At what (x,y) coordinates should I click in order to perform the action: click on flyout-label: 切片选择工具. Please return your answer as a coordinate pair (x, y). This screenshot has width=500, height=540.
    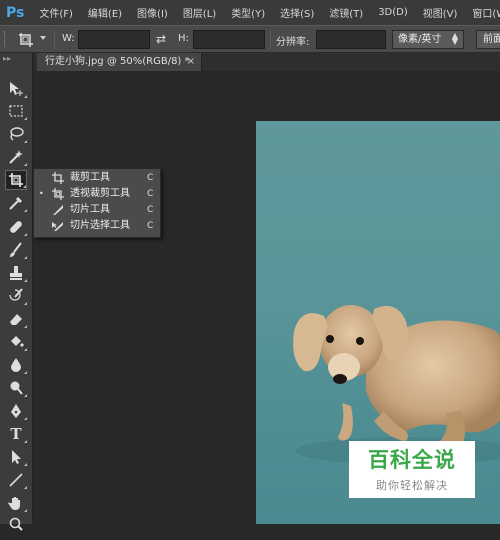
    Looking at the image, I should click on (100, 225).